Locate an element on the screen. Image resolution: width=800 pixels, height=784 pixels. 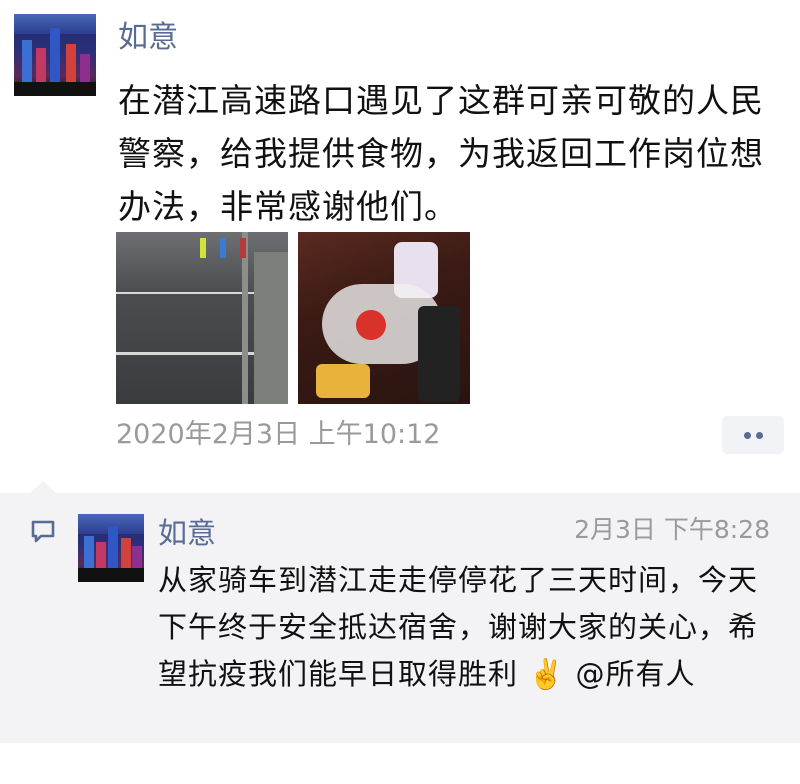
post-username: 如意 is located at coordinates (148, 38).